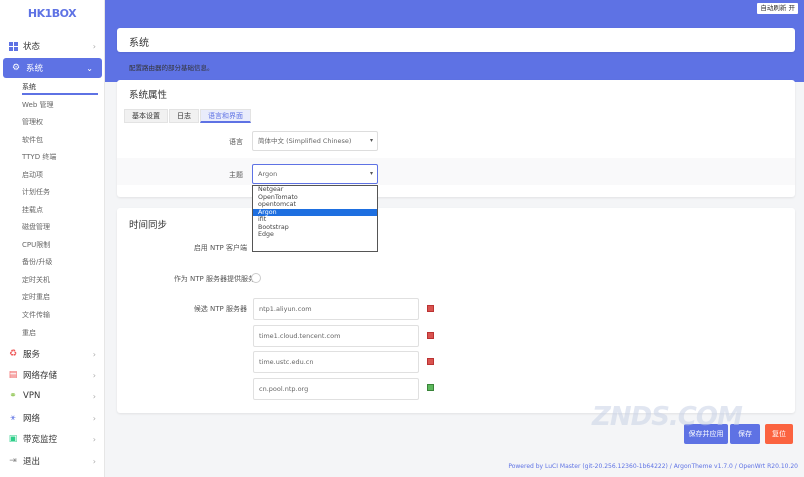 The width and height of the screenshot is (804, 477). What do you see at coordinates (52, 68) in the screenshot?
I see `sidebar-item-system: ⚙ 系统 ⌄` at bounding box center [52, 68].